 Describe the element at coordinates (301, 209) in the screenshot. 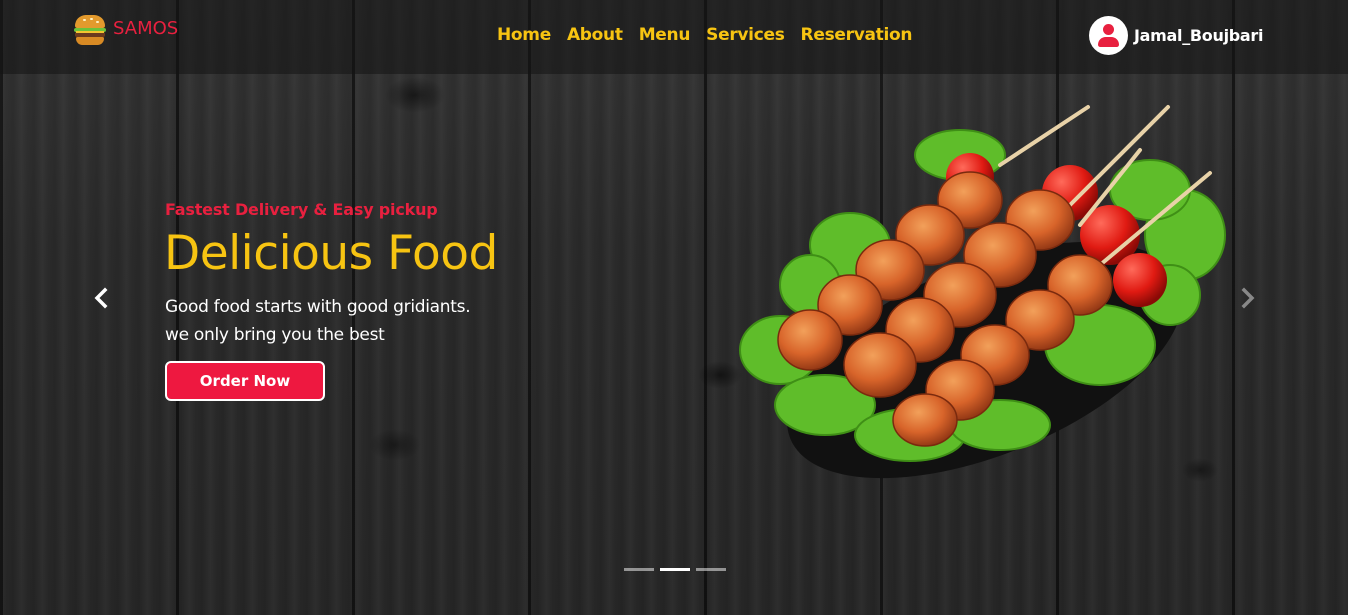

I see `hero-subtitle: Fastest Delivery & Easy pickup` at that location.